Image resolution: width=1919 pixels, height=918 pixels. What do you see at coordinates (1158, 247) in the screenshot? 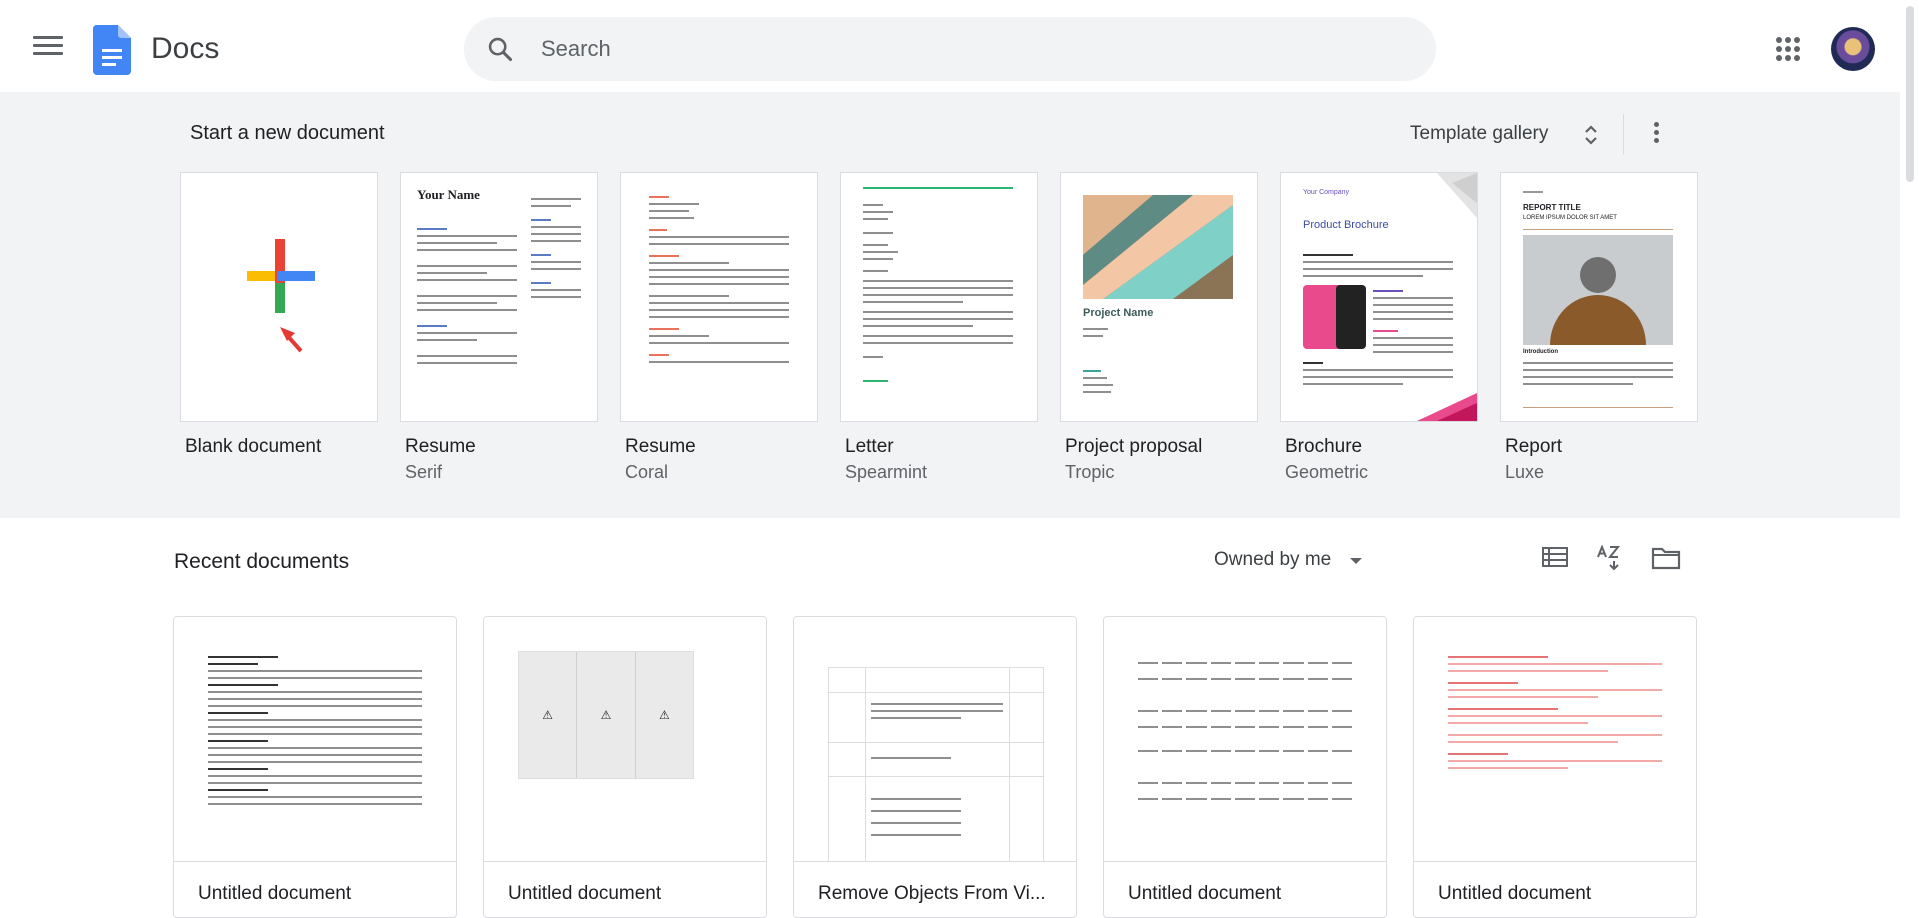
I see `preview-graphic` at bounding box center [1158, 247].